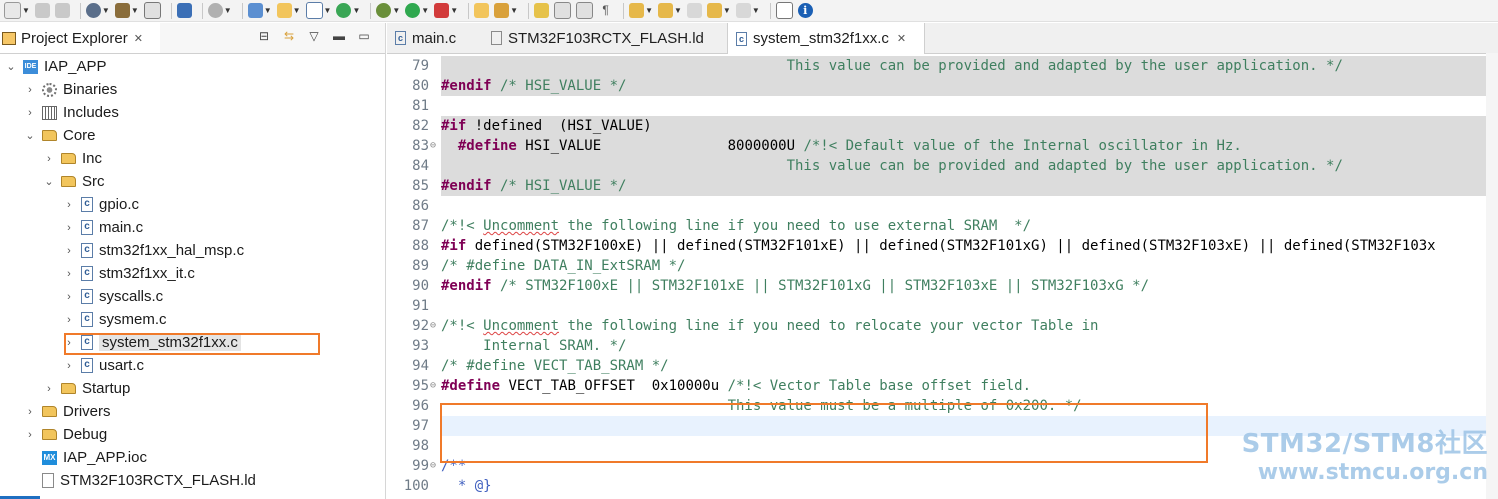 Image resolution: width=1498 pixels, height=499 pixels. What do you see at coordinates (805, 10) in the screenshot?
I see `info-button: i` at bounding box center [805, 10].